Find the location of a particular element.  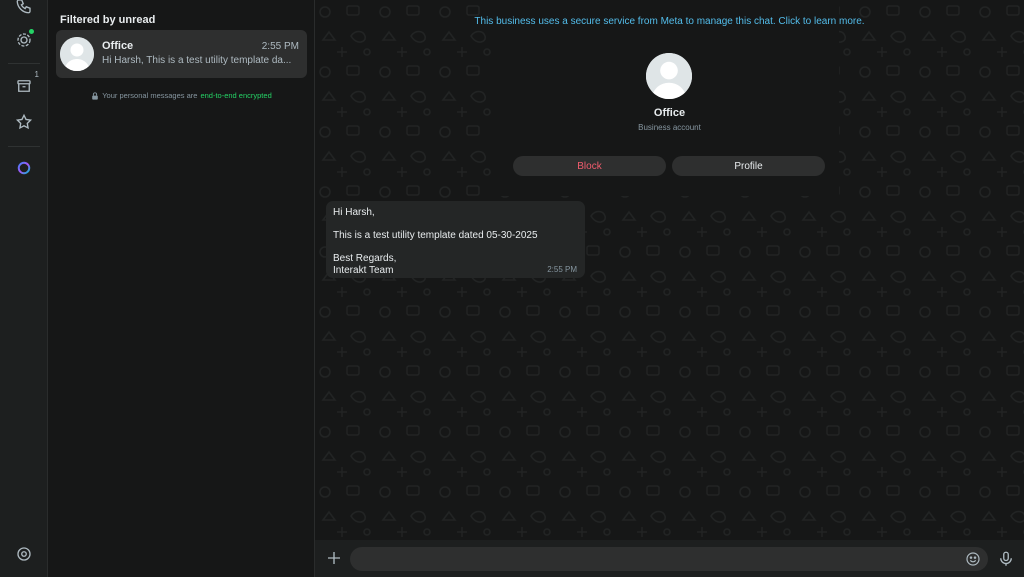

chat-name: Office is located at coordinates (118, 46).